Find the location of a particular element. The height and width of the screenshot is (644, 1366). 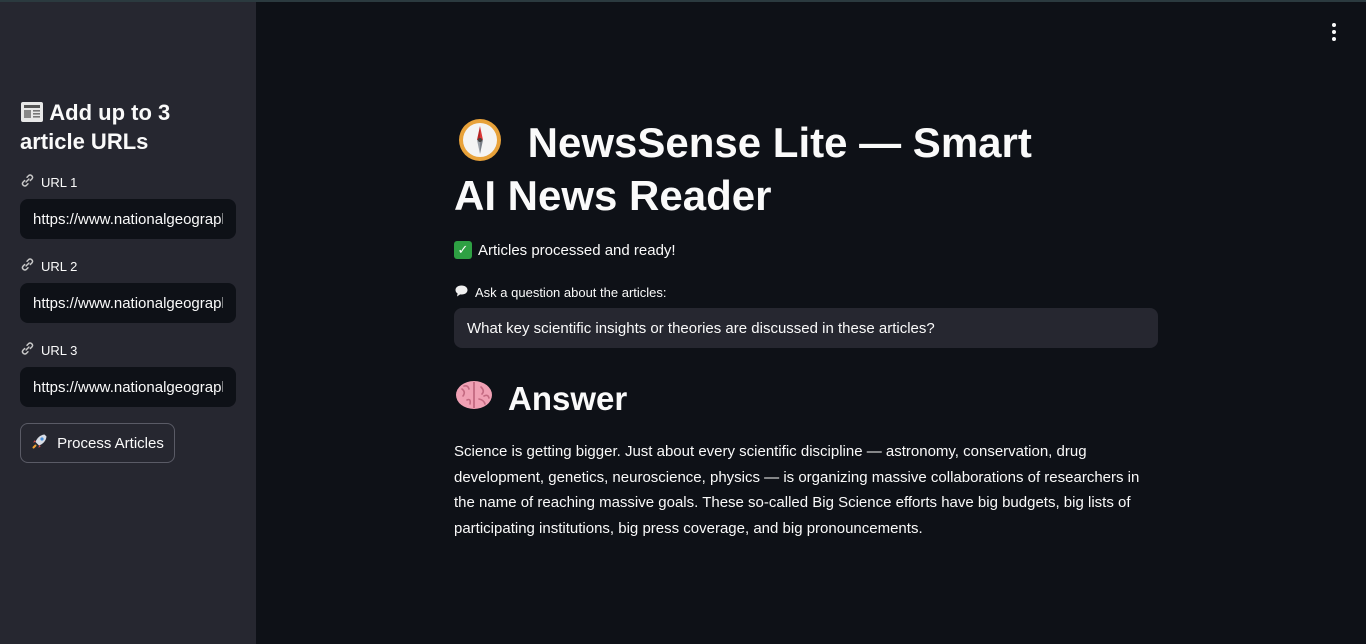

compass-icon is located at coordinates (491, 142).